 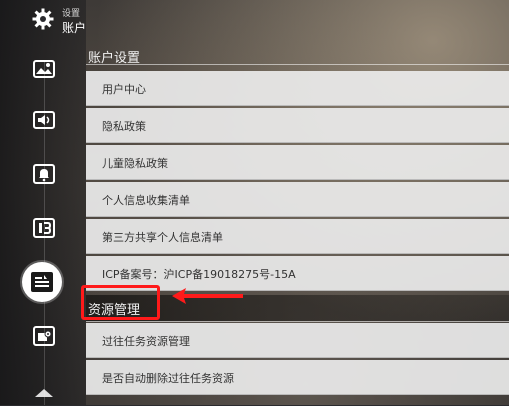 I want to click on list-item-label: 用户中心, so click(x=124, y=89).